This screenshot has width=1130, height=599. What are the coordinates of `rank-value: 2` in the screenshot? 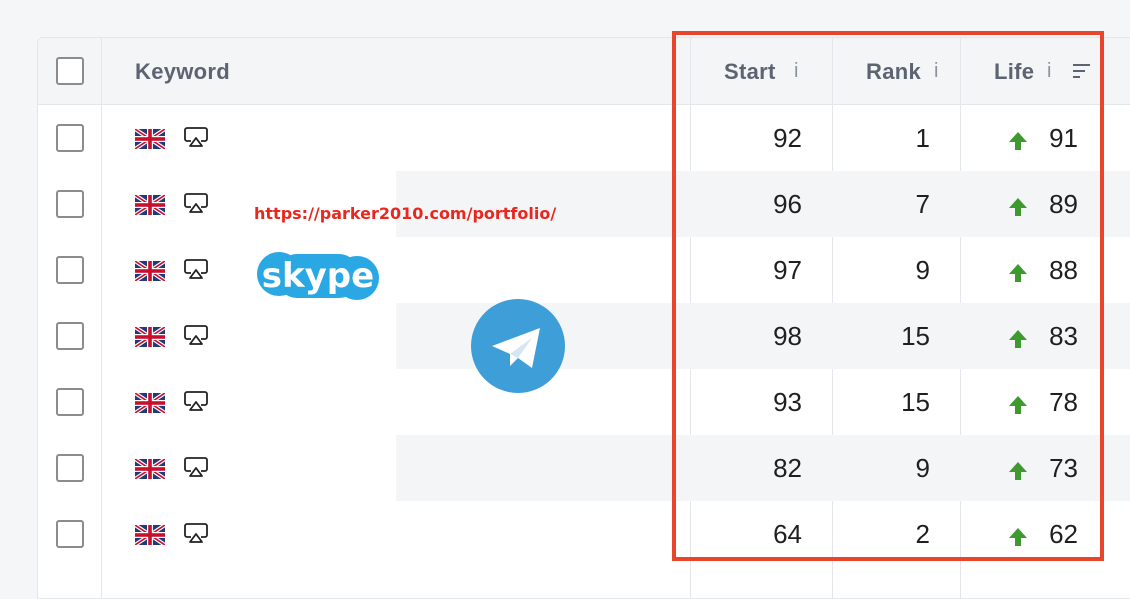 It's located at (922, 534).